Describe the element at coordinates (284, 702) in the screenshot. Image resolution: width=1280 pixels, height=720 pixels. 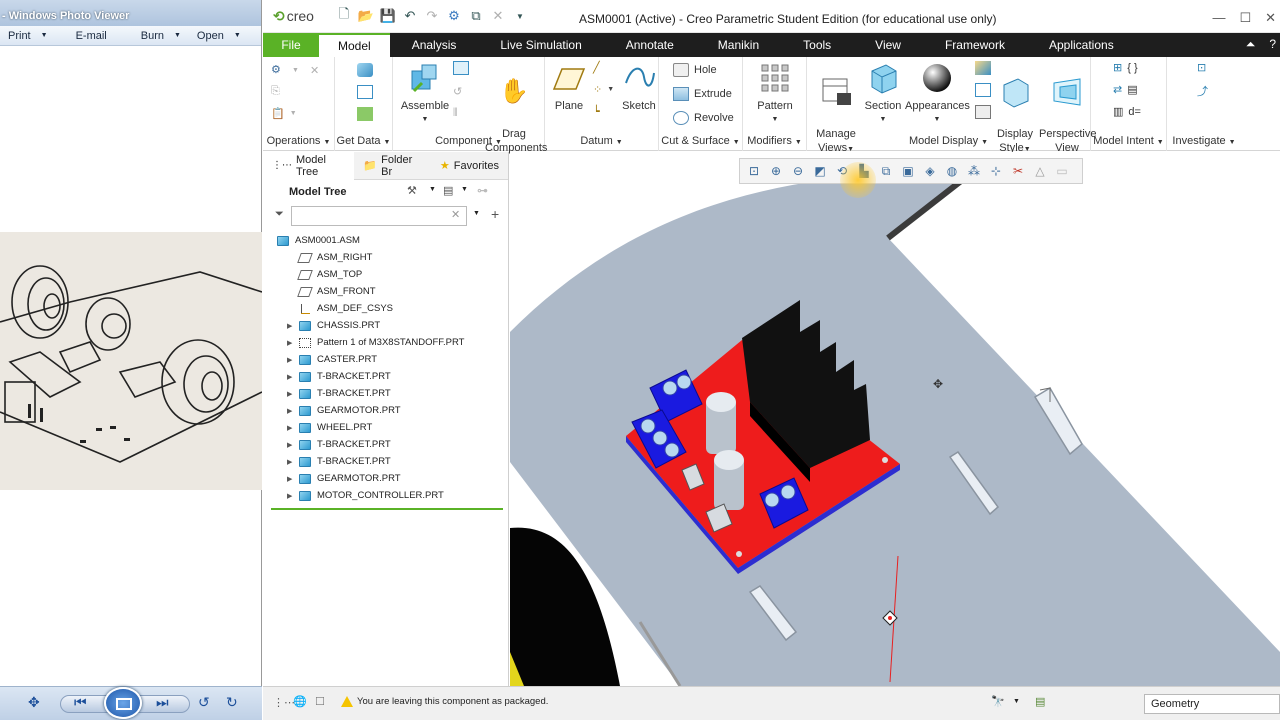
I see `navigator-toggle-icon: ⋮⋯` at that location.